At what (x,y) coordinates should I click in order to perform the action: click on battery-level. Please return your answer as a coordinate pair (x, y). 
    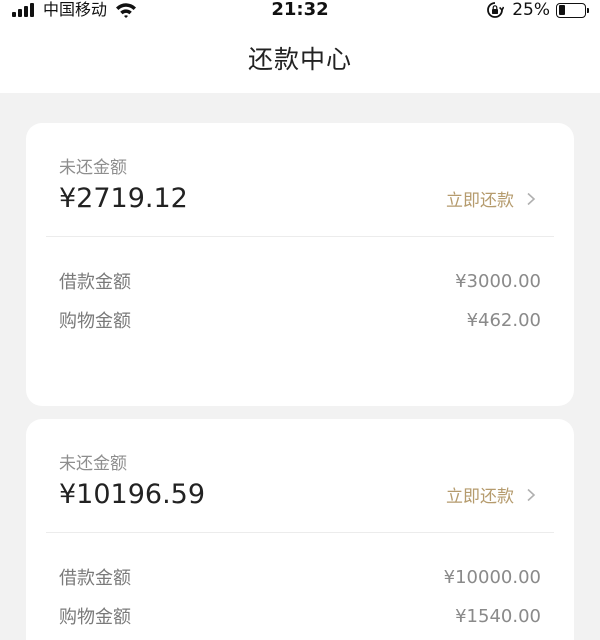
    Looking at the image, I should click on (561, 10).